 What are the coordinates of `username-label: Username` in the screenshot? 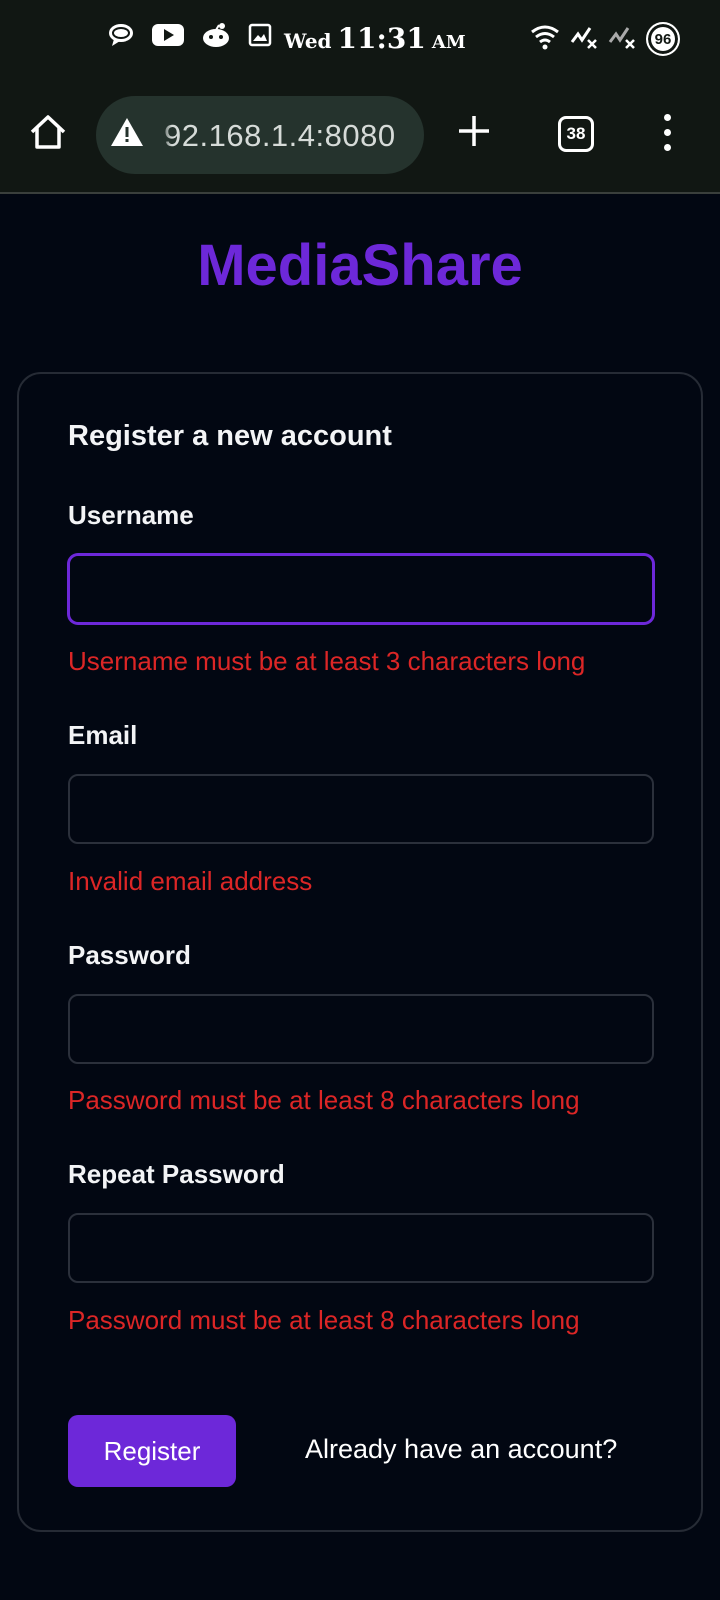 It's located at (131, 515).